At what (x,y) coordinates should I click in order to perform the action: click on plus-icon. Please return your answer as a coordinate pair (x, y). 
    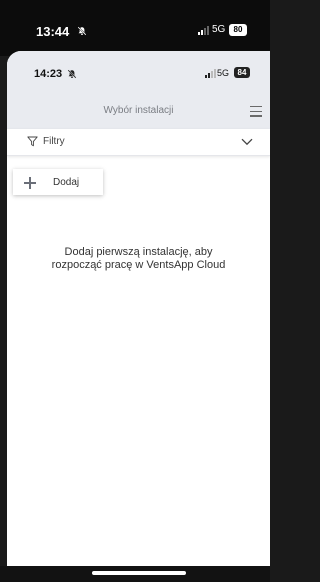
    Looking at the image, I should click on (30, 183).